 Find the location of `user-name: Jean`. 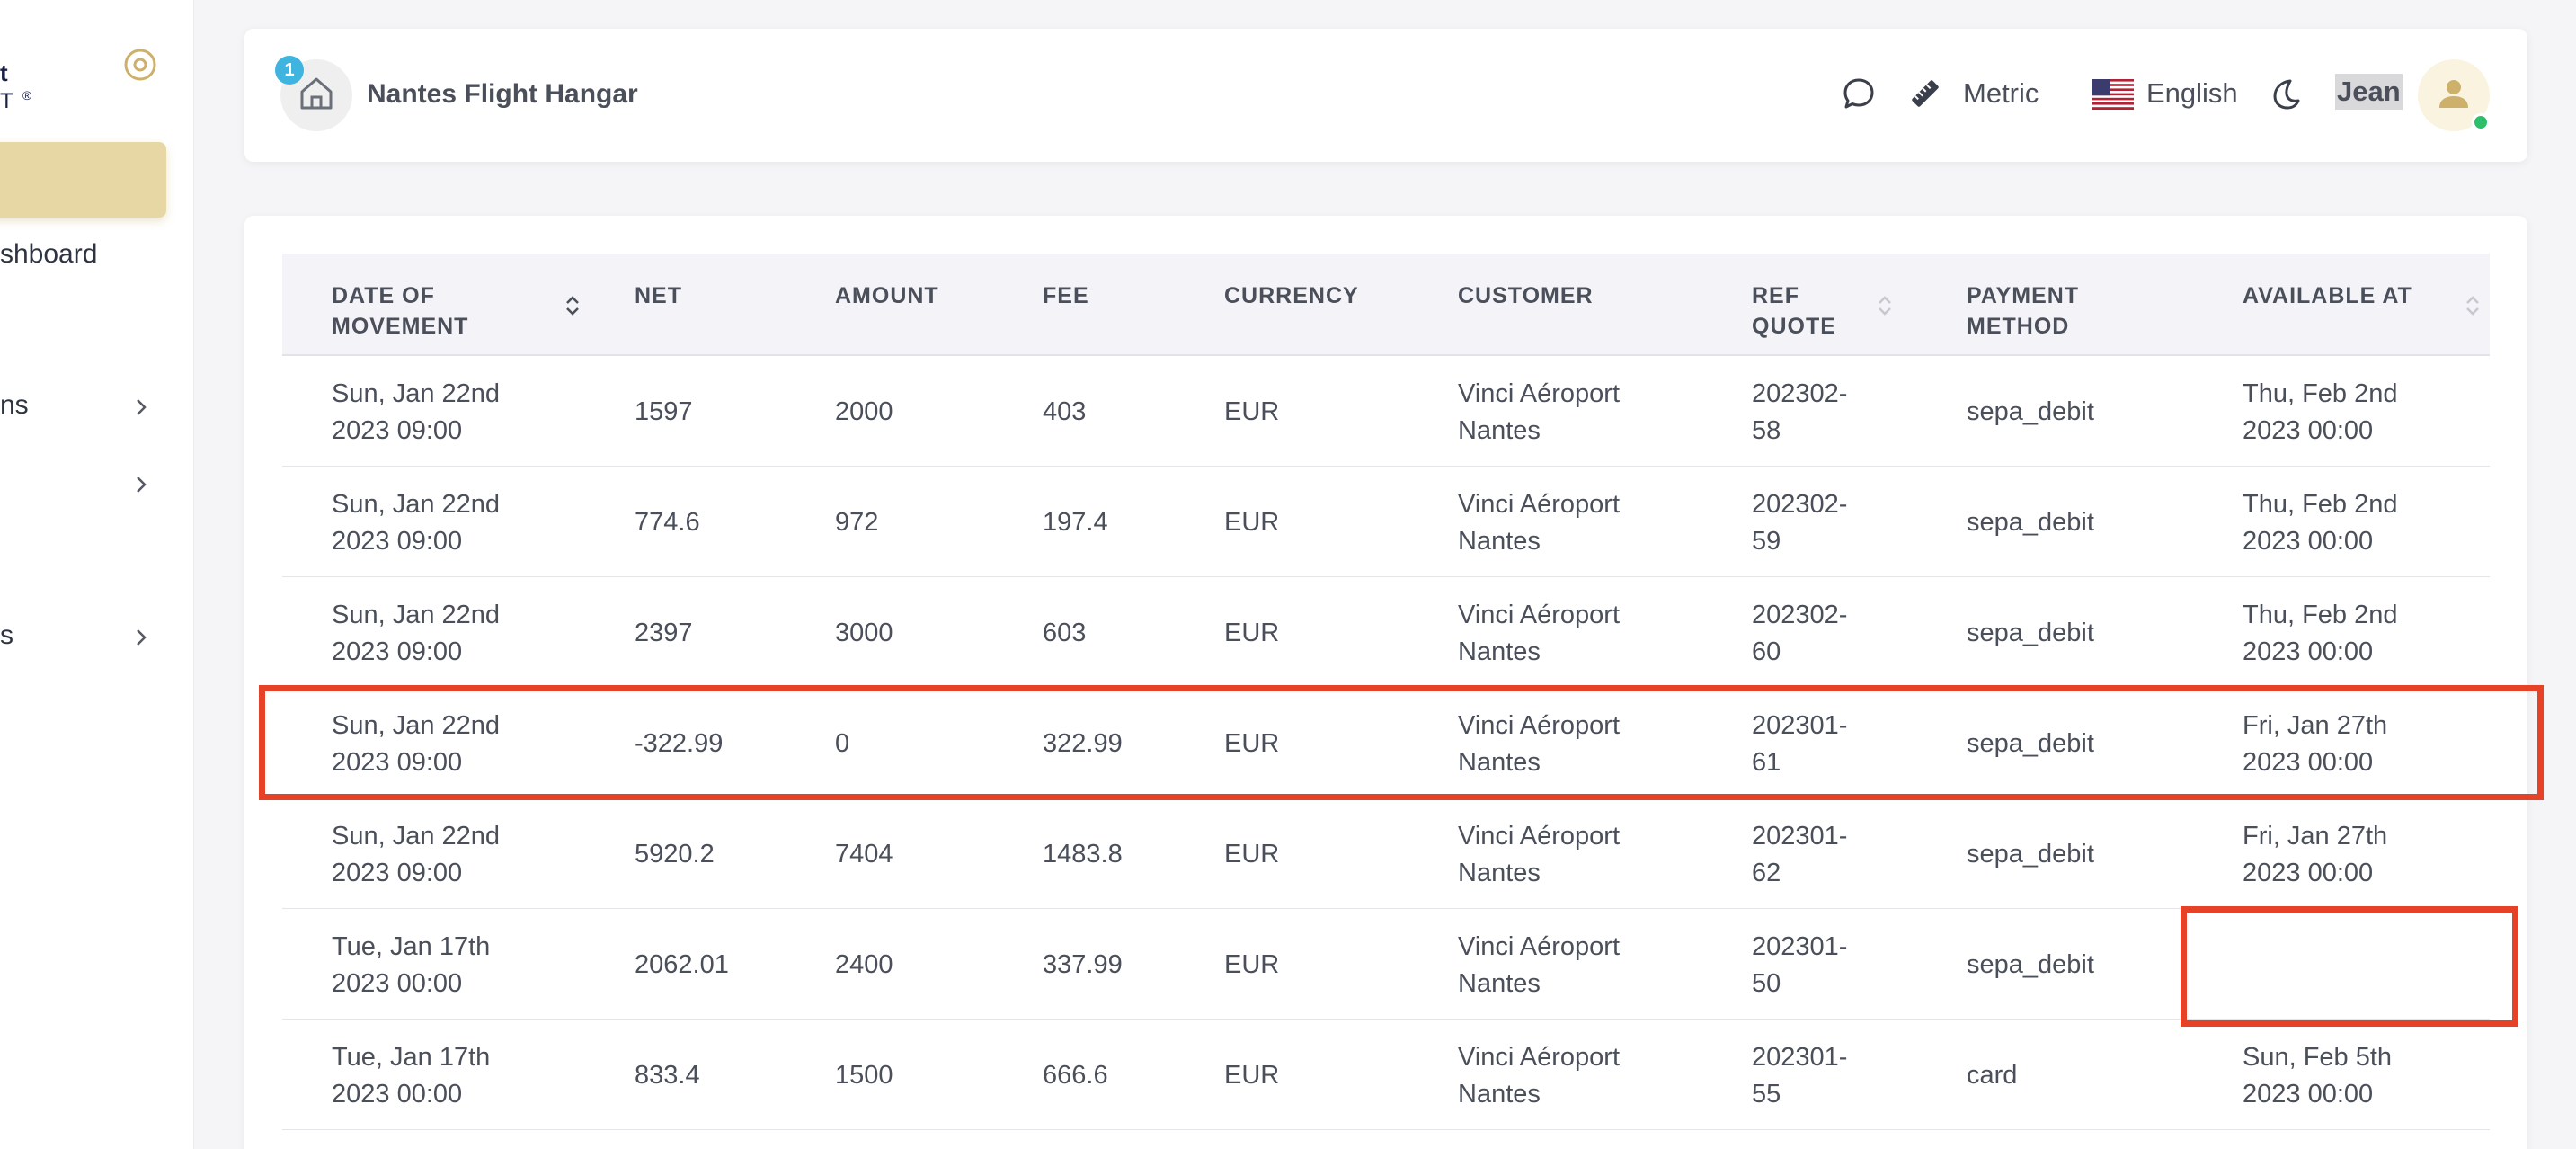

user-name: Jean is located at coordinates (2369, 92).